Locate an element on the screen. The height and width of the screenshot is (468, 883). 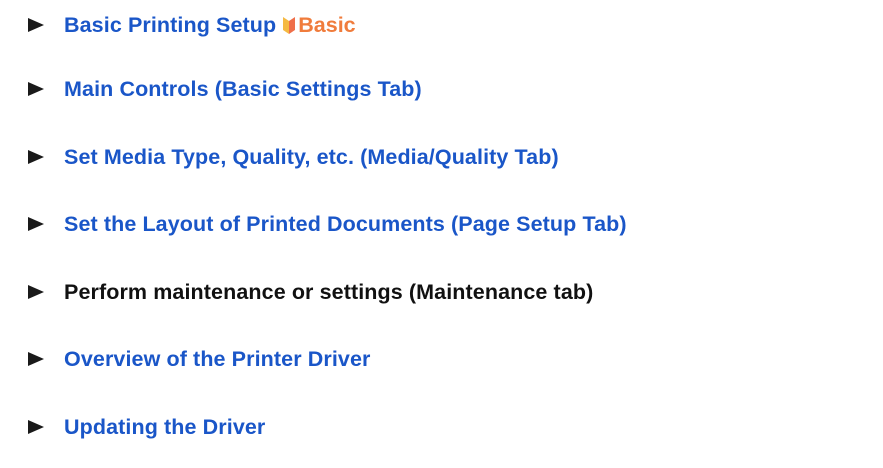
link-main-controls: Main Controls (Basic Settings Tab) is located at coordinates (243, 89).